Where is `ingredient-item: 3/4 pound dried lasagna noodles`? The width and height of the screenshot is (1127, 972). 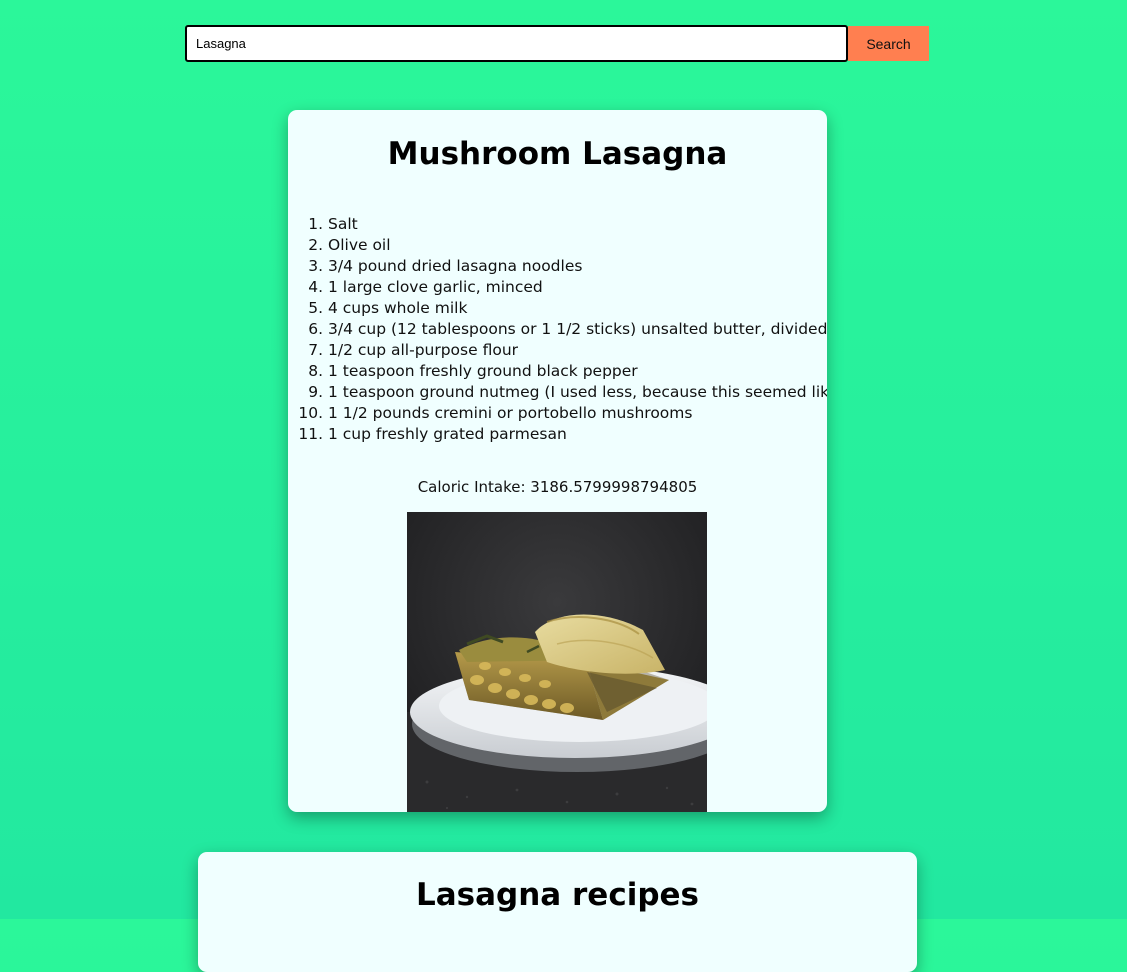 ingredient-item: 3/4 pound dried lasagna noodles is located at coordinates (577, 266).